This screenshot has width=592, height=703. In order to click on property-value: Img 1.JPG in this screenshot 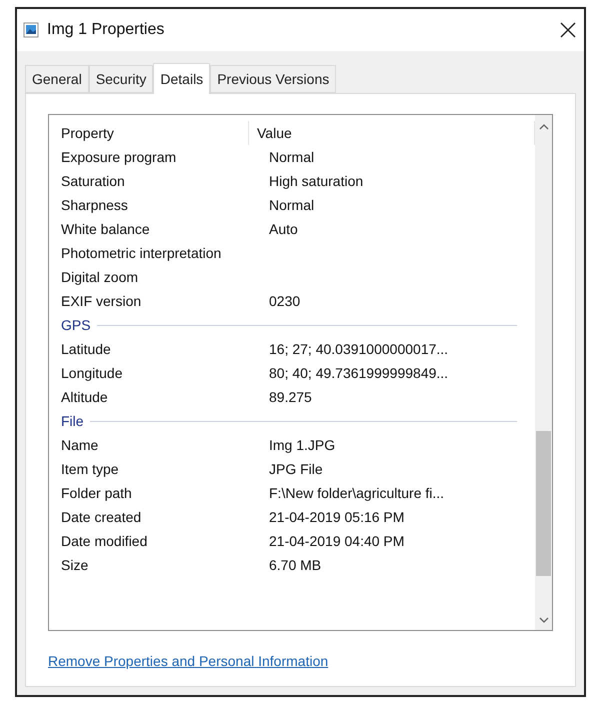, I will do `click(302, 445)`.